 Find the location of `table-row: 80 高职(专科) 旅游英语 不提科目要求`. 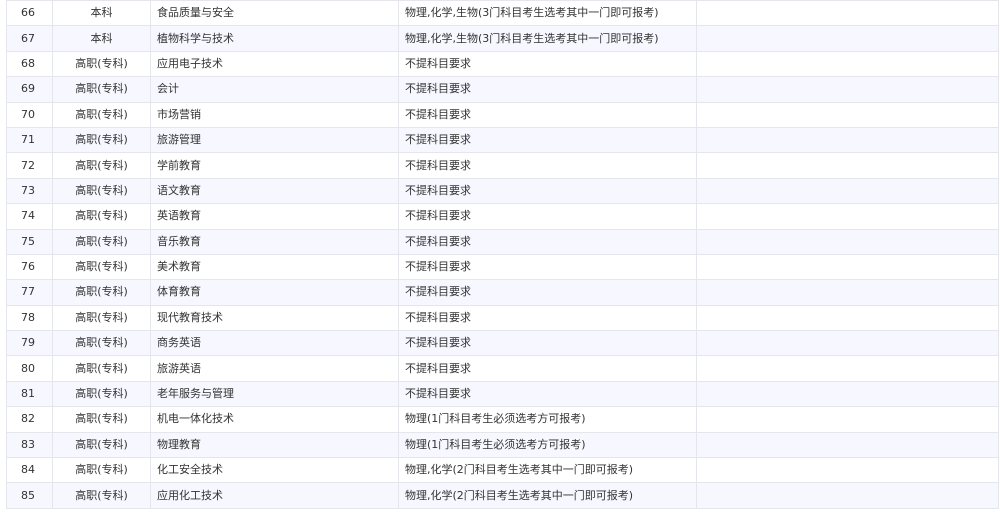

table-row: 80 高职(专科) 旅游英语 不提科目要求 is located at coordinates (502, 368).